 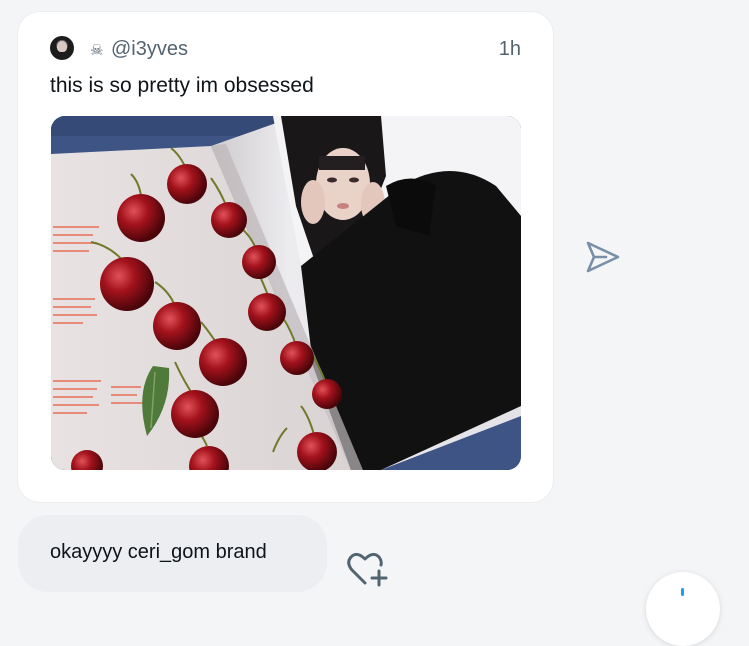 What do you see at coordinates (62, 48) in the screenshot?
I see `avatar` at bounding box center [62, 48].